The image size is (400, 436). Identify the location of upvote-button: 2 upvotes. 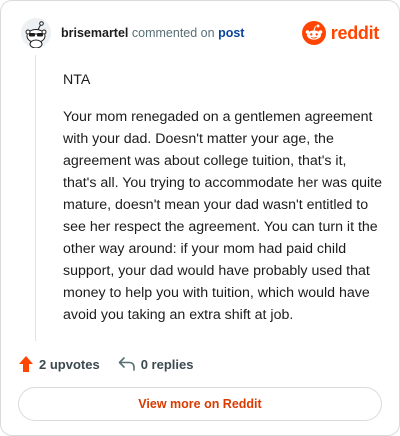
(59, 364).